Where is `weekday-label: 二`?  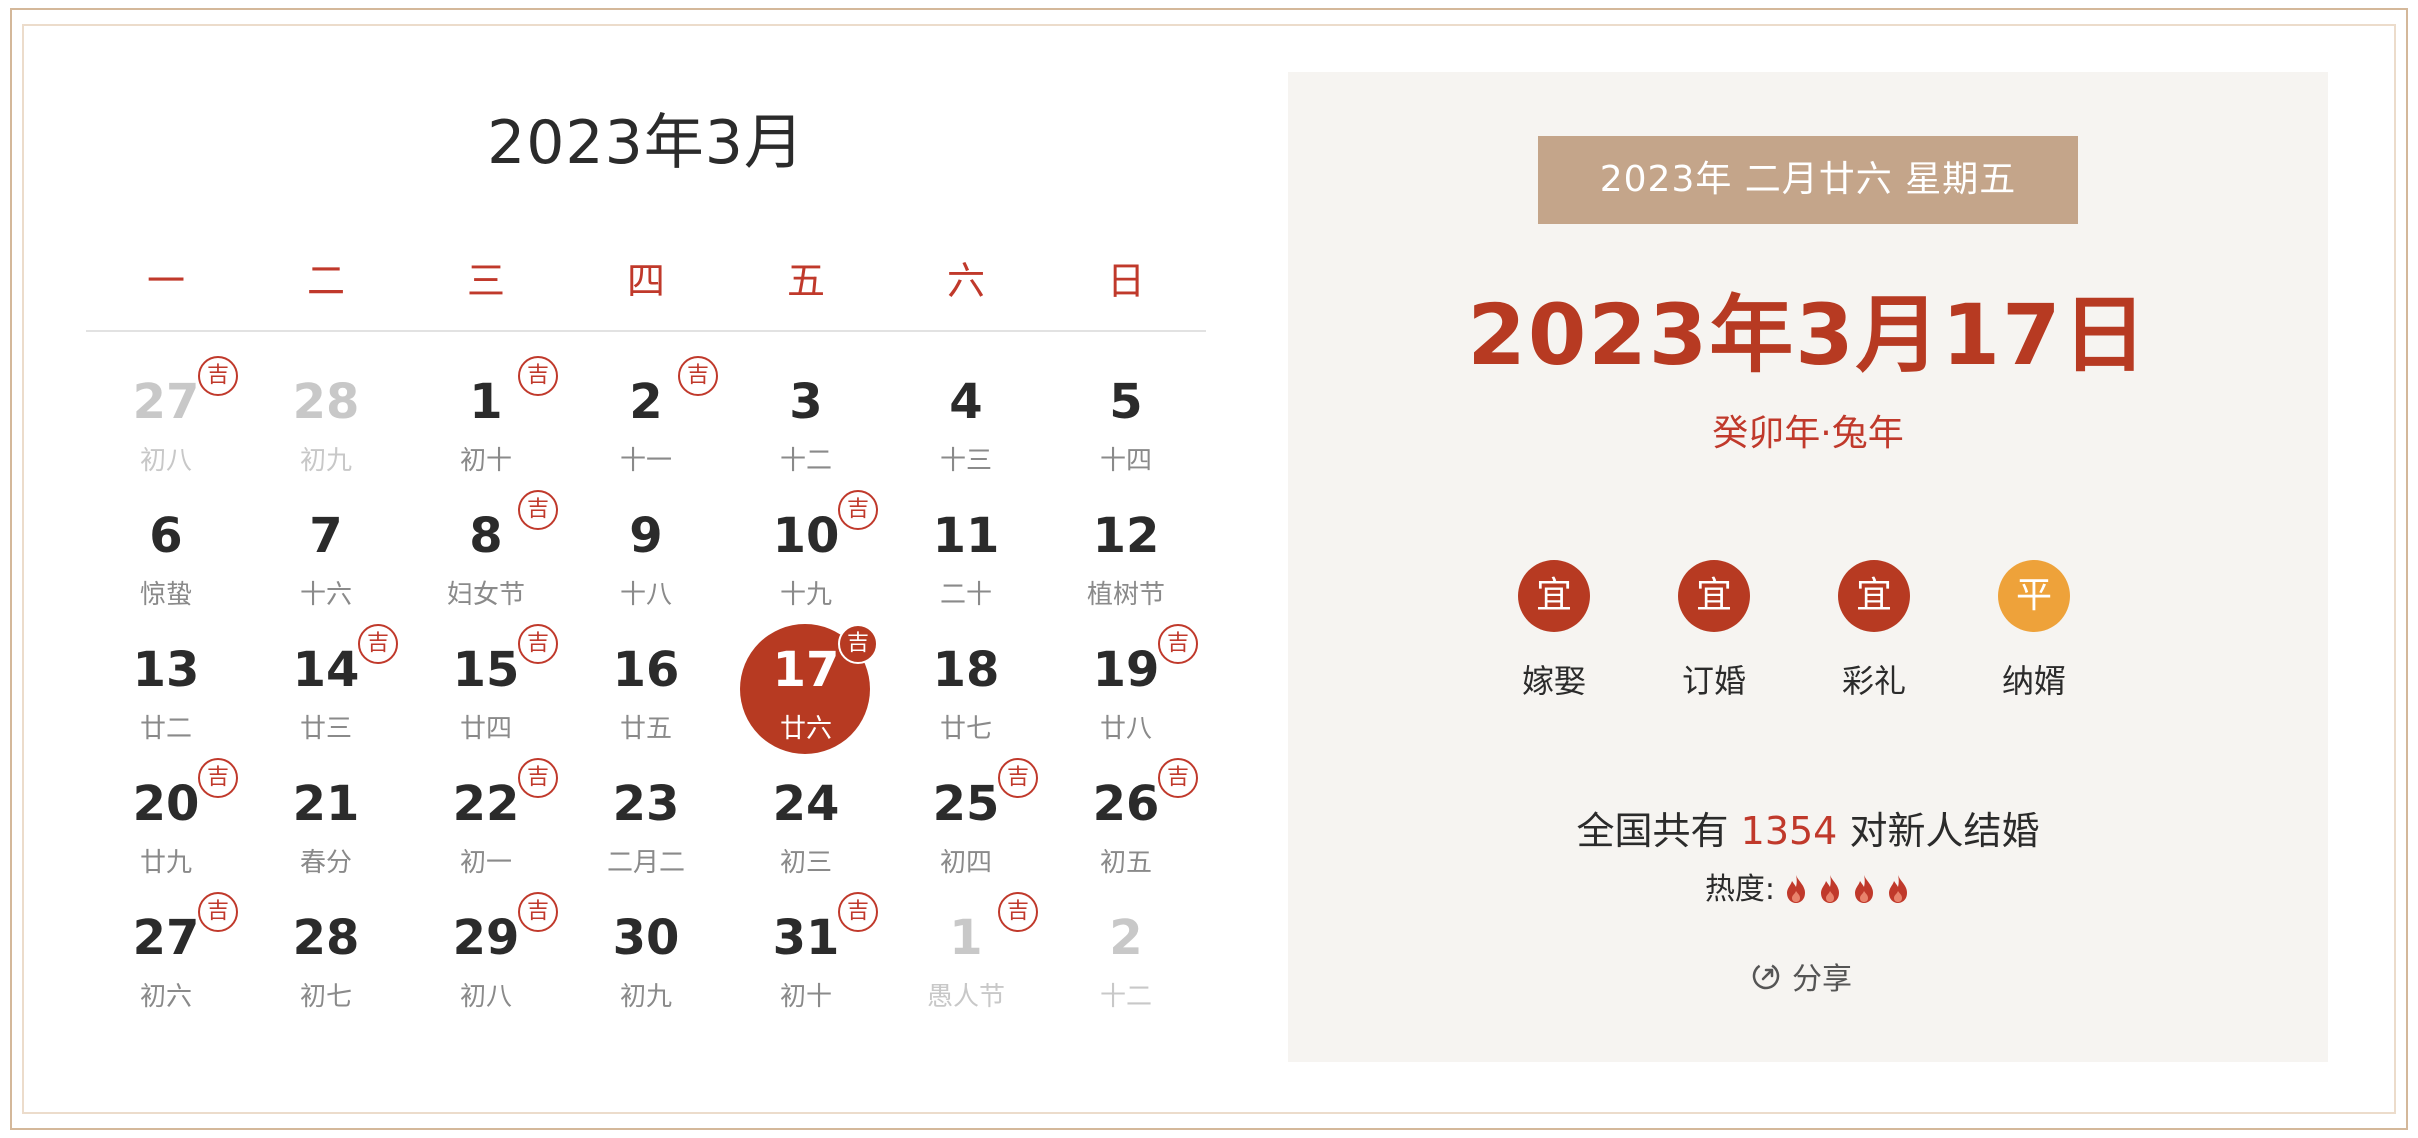
weekday-label: 二 is located at coordinates (325, 281).